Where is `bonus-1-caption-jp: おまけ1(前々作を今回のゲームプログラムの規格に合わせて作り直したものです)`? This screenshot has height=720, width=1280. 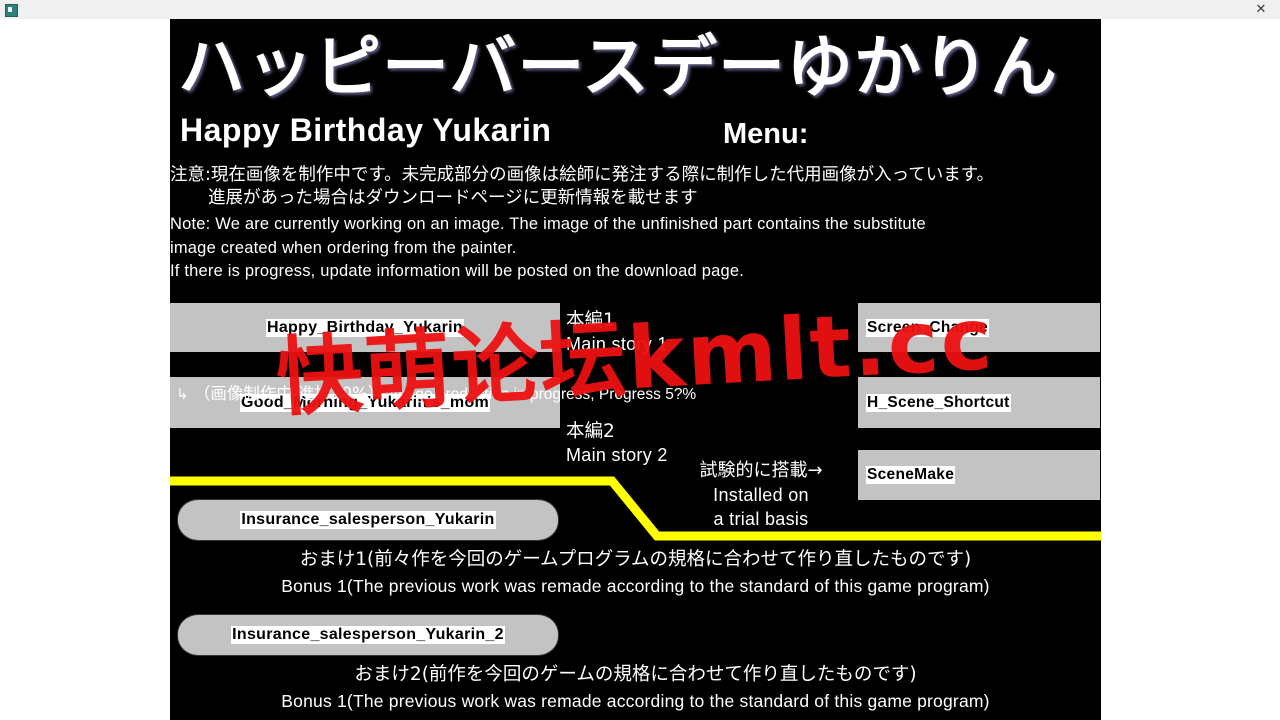
bonus-1-caption-jp: おまけ1(前々作を今回のゲームプログラムの規格に合わせて作り直したものです) is located at coordinates (635, 559).